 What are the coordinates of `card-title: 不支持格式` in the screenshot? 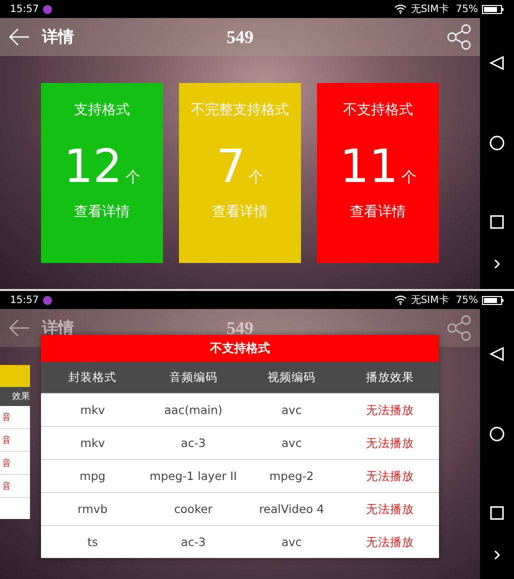 It's located at (378, 110).